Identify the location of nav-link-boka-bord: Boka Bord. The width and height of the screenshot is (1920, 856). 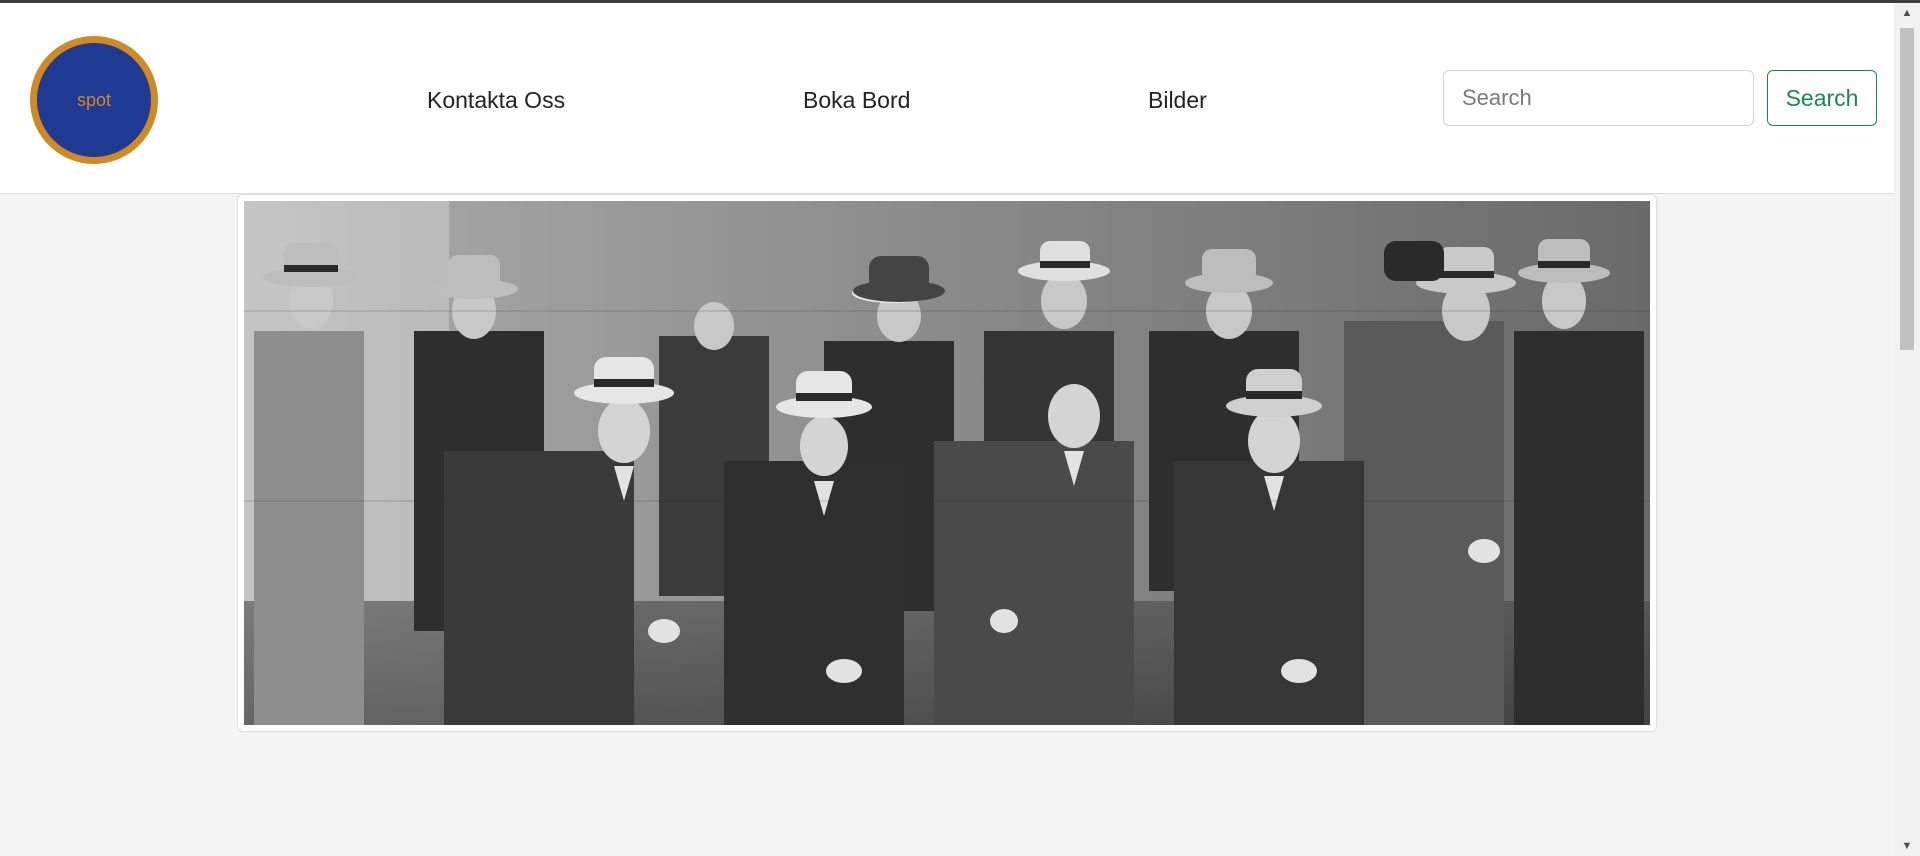
(856, 100).